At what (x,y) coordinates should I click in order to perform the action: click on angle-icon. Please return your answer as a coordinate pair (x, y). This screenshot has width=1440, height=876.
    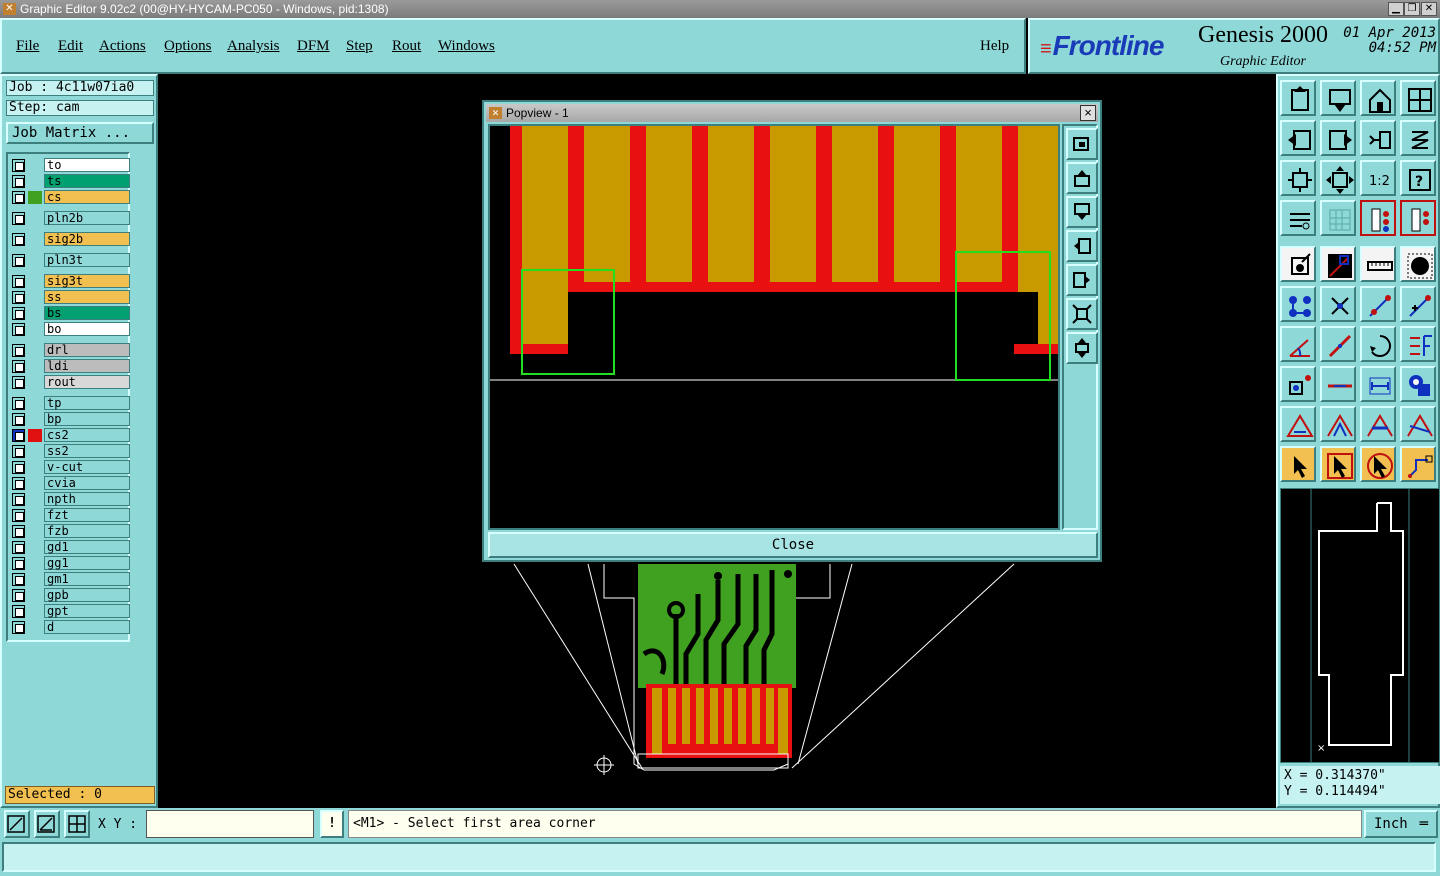
    Looking at the image, I should click on (1298, 344).